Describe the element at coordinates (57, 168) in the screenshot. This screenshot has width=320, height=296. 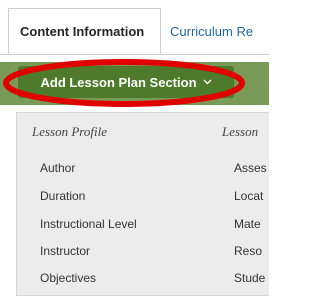
I see `menu-item-author: Author` at that location.